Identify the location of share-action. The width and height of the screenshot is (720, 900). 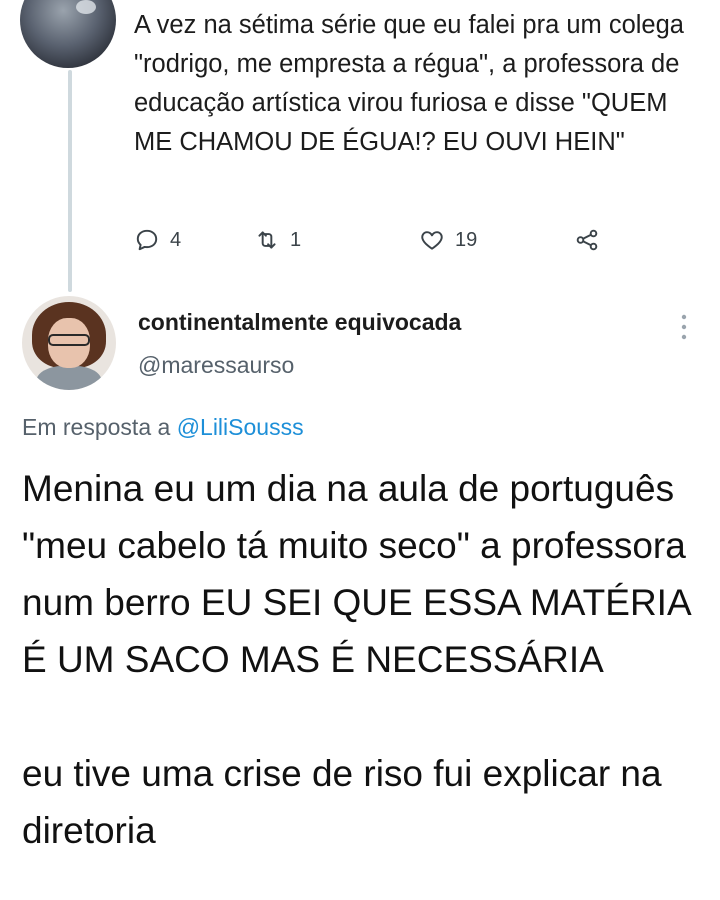
(587, 240).